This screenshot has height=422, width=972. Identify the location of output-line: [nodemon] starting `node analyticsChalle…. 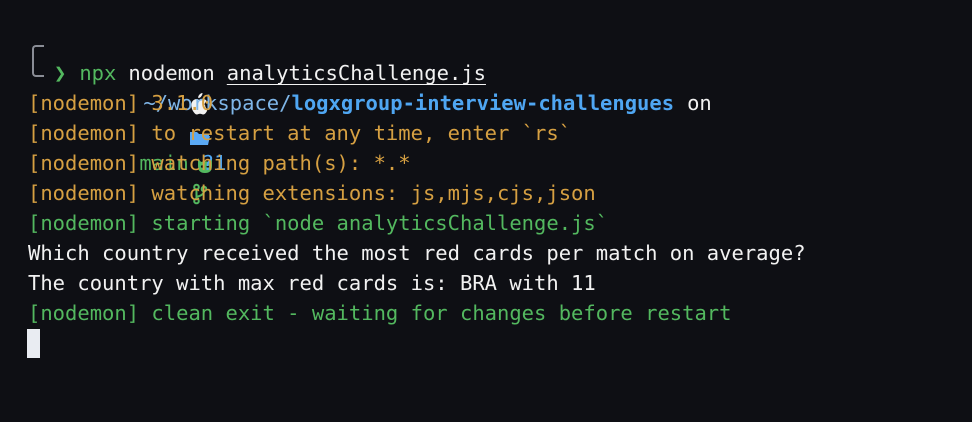
(318, 223).